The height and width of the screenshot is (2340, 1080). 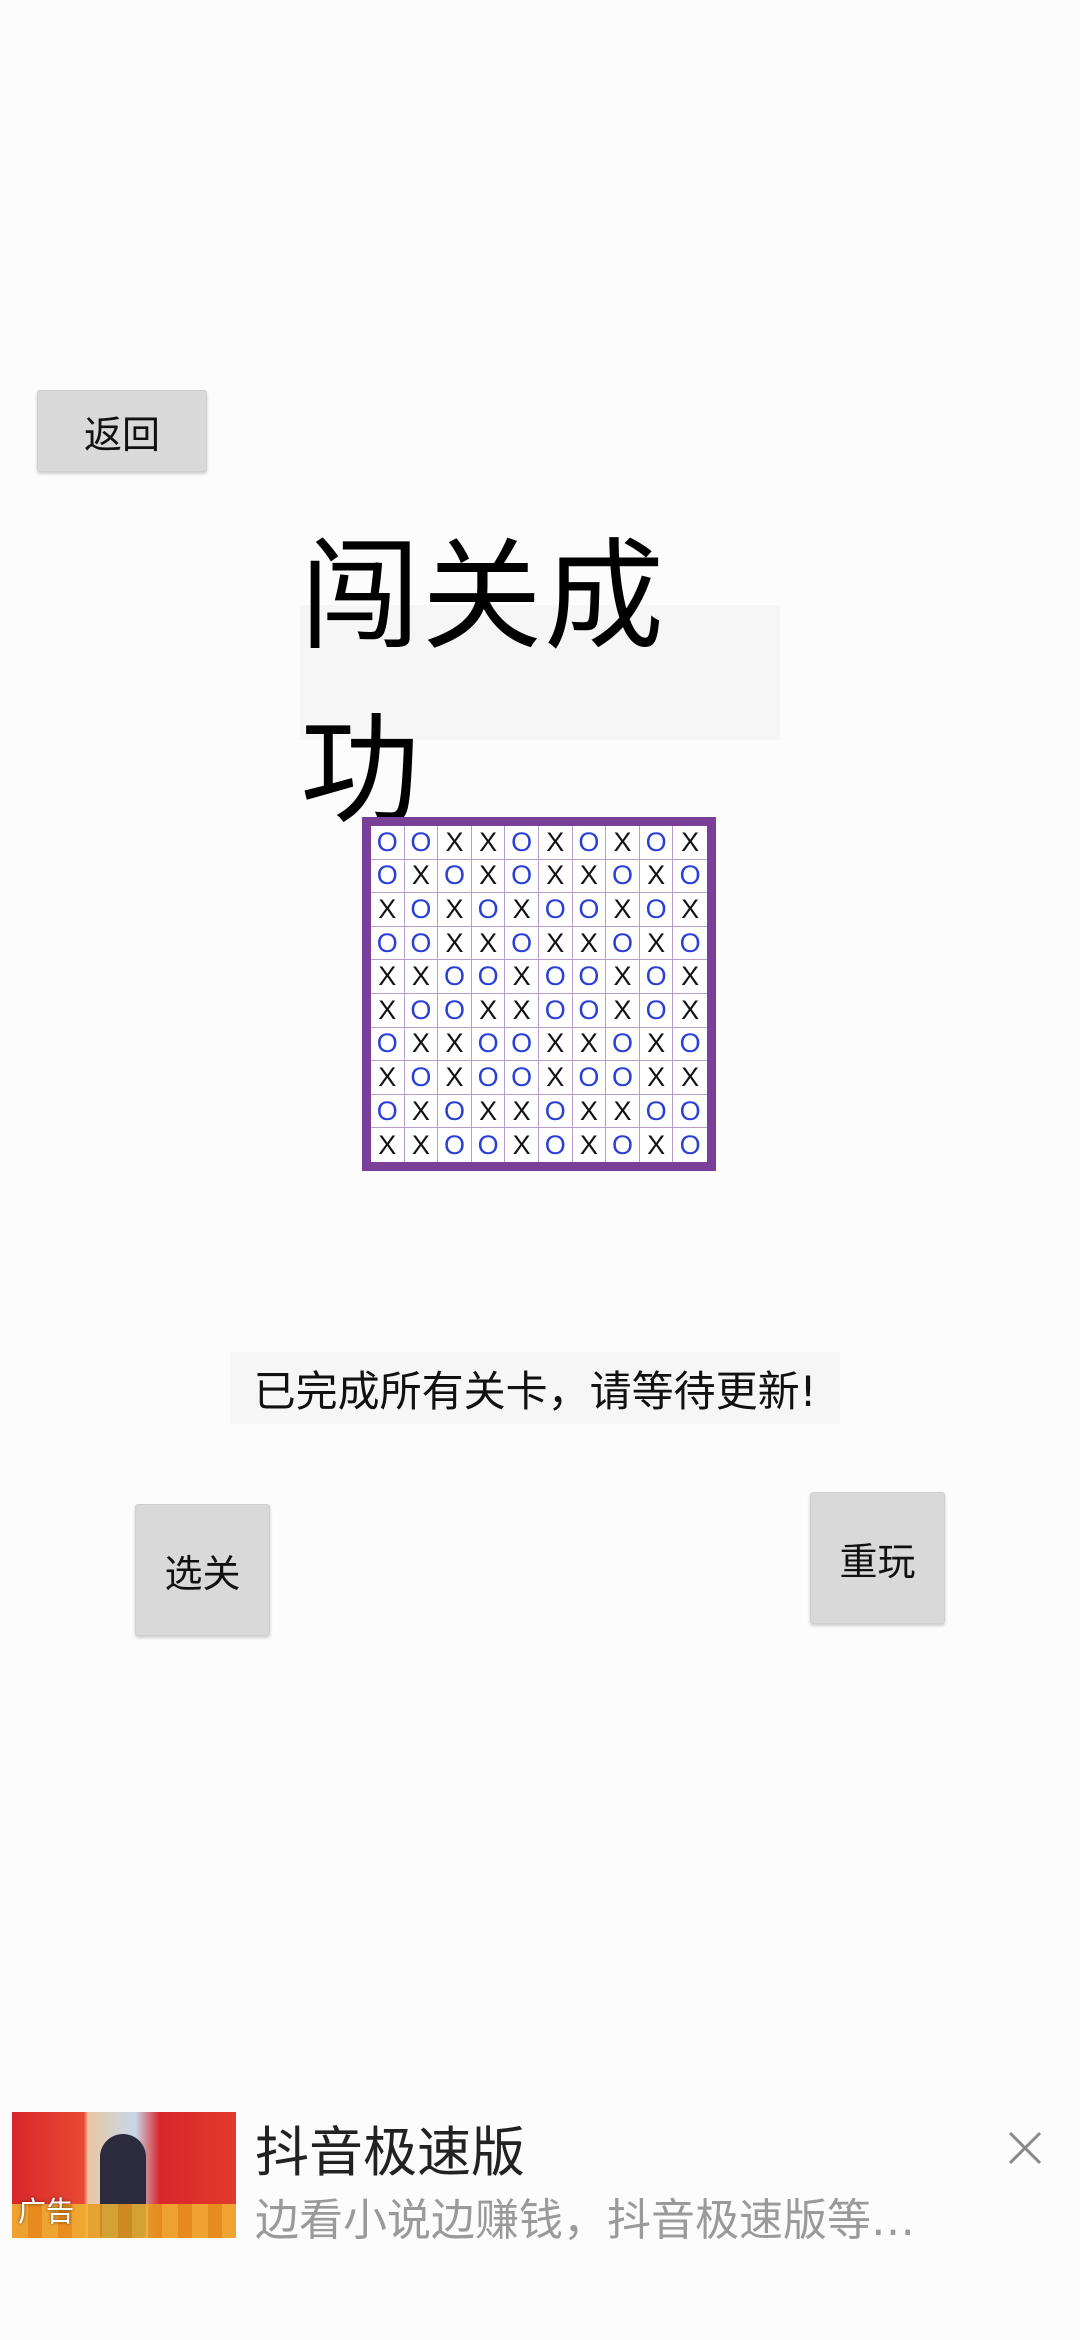 I want to click on back-button: 返回, so click(x=122, y=431).